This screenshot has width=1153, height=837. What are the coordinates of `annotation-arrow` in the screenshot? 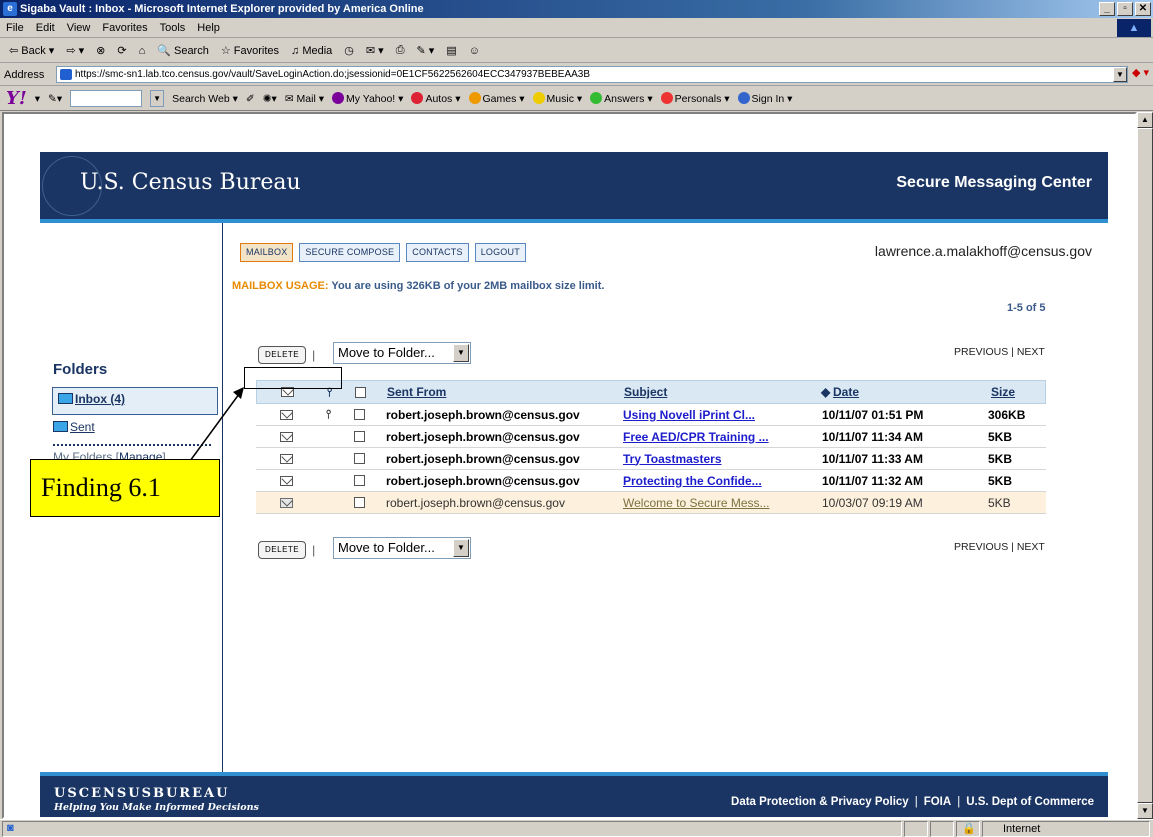 It's located at (216, 424).